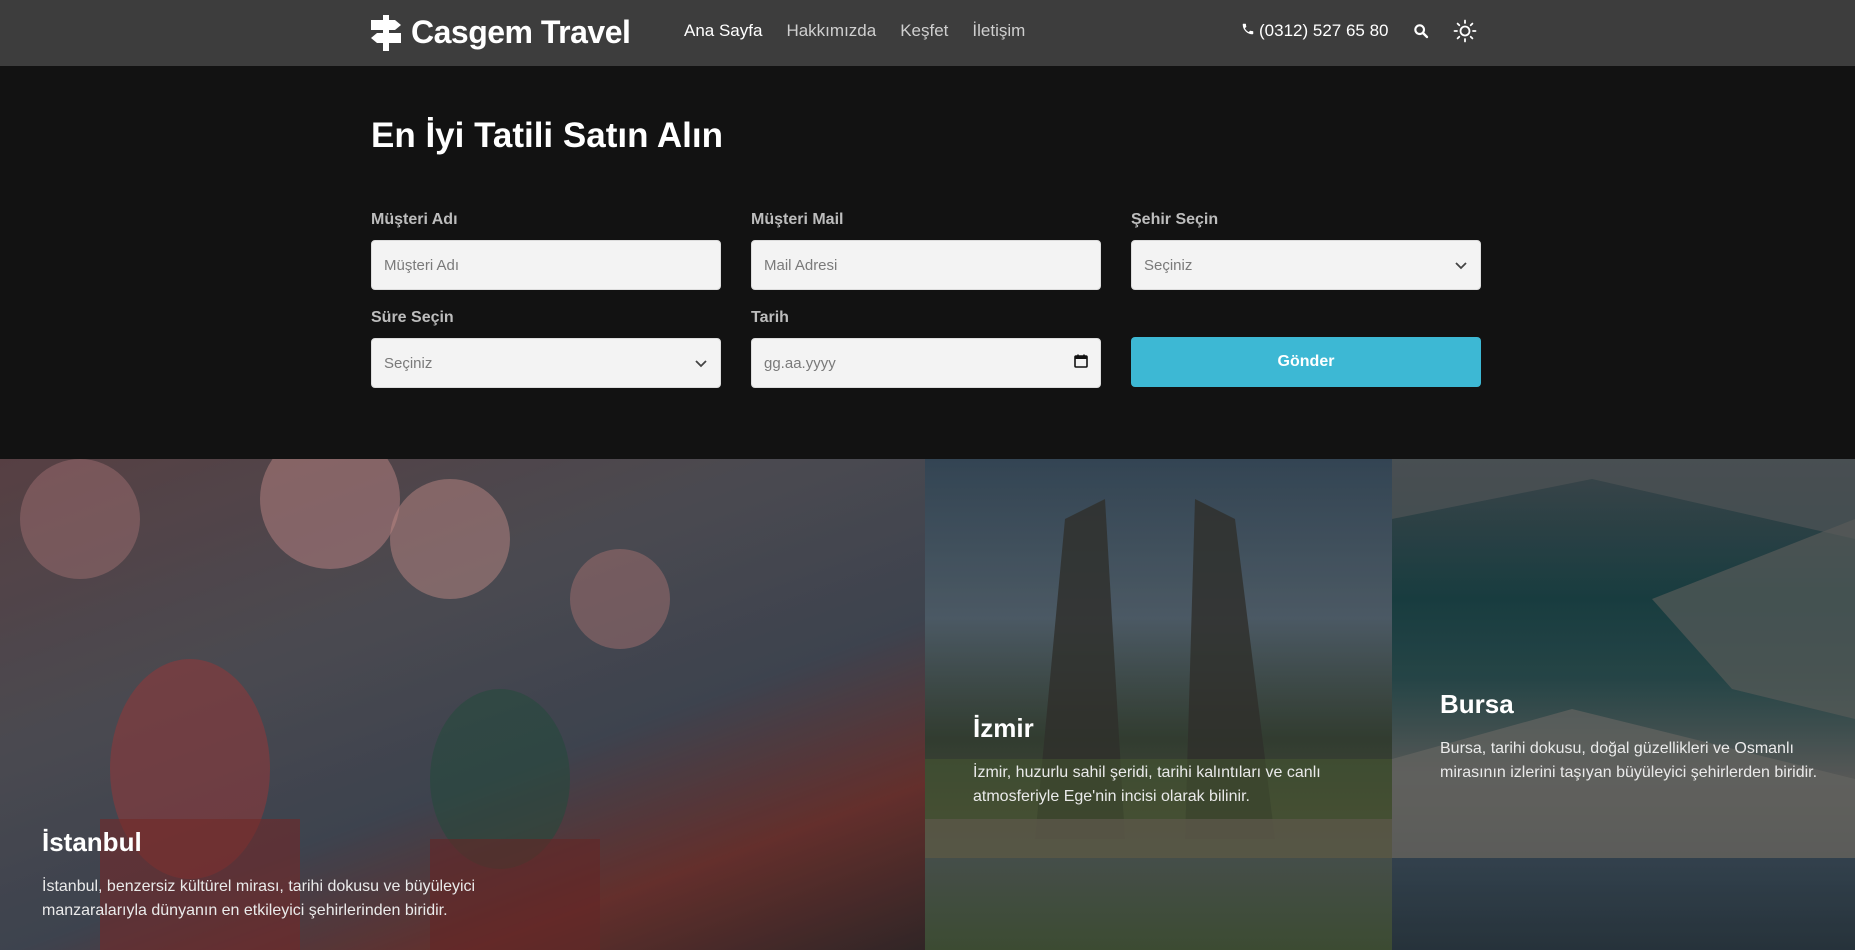  I want to click on phone-icon, so click(1248, 31).